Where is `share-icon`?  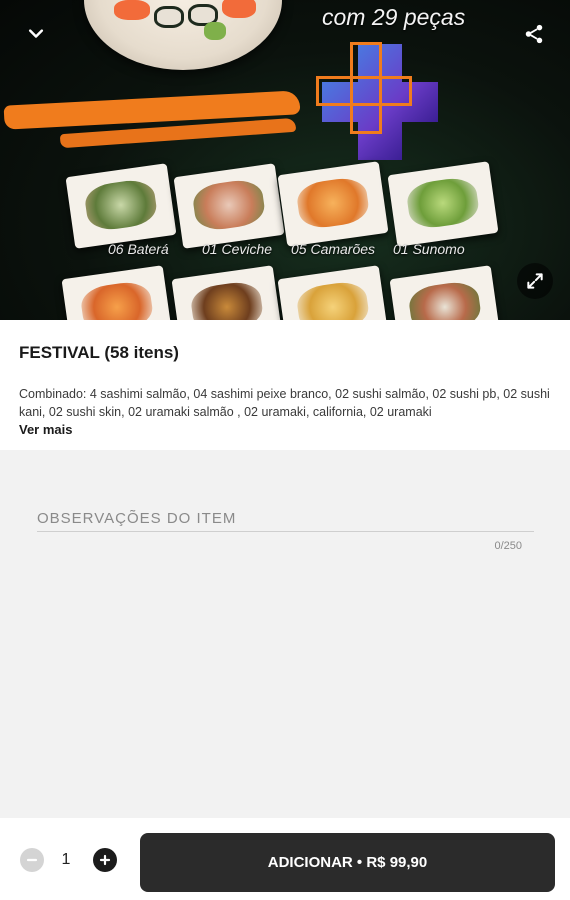
share-icon is located at coordinates (534, 34).